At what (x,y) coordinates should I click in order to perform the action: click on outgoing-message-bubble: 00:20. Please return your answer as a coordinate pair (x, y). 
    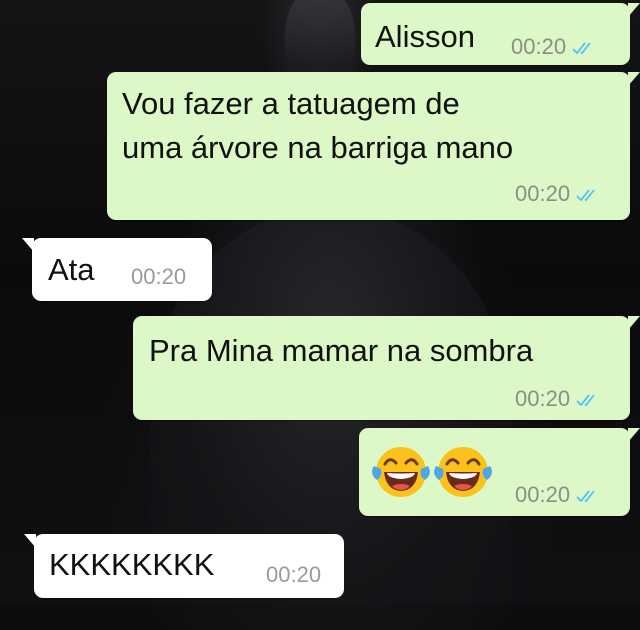
    Looking at the image, I should click on (499, 472).